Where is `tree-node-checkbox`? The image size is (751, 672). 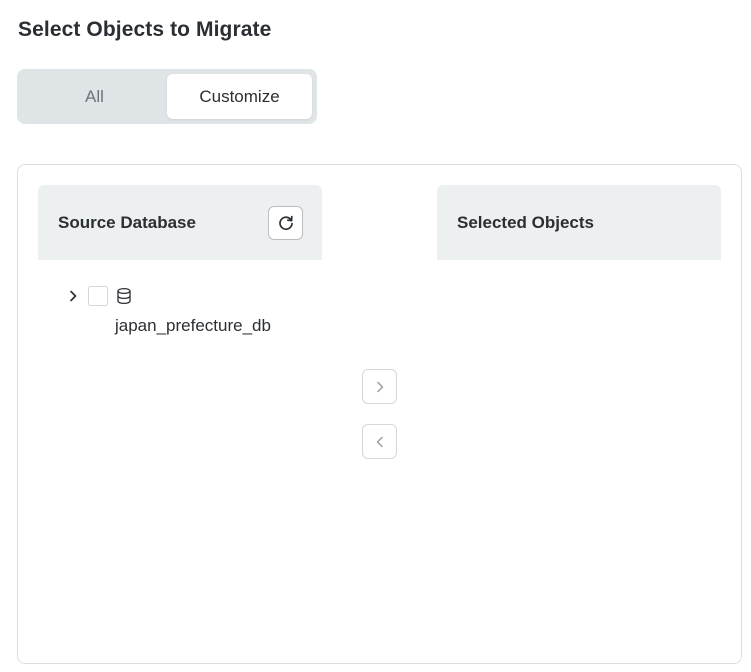 tree-node-checkbox is located at coordinates (98, 296).